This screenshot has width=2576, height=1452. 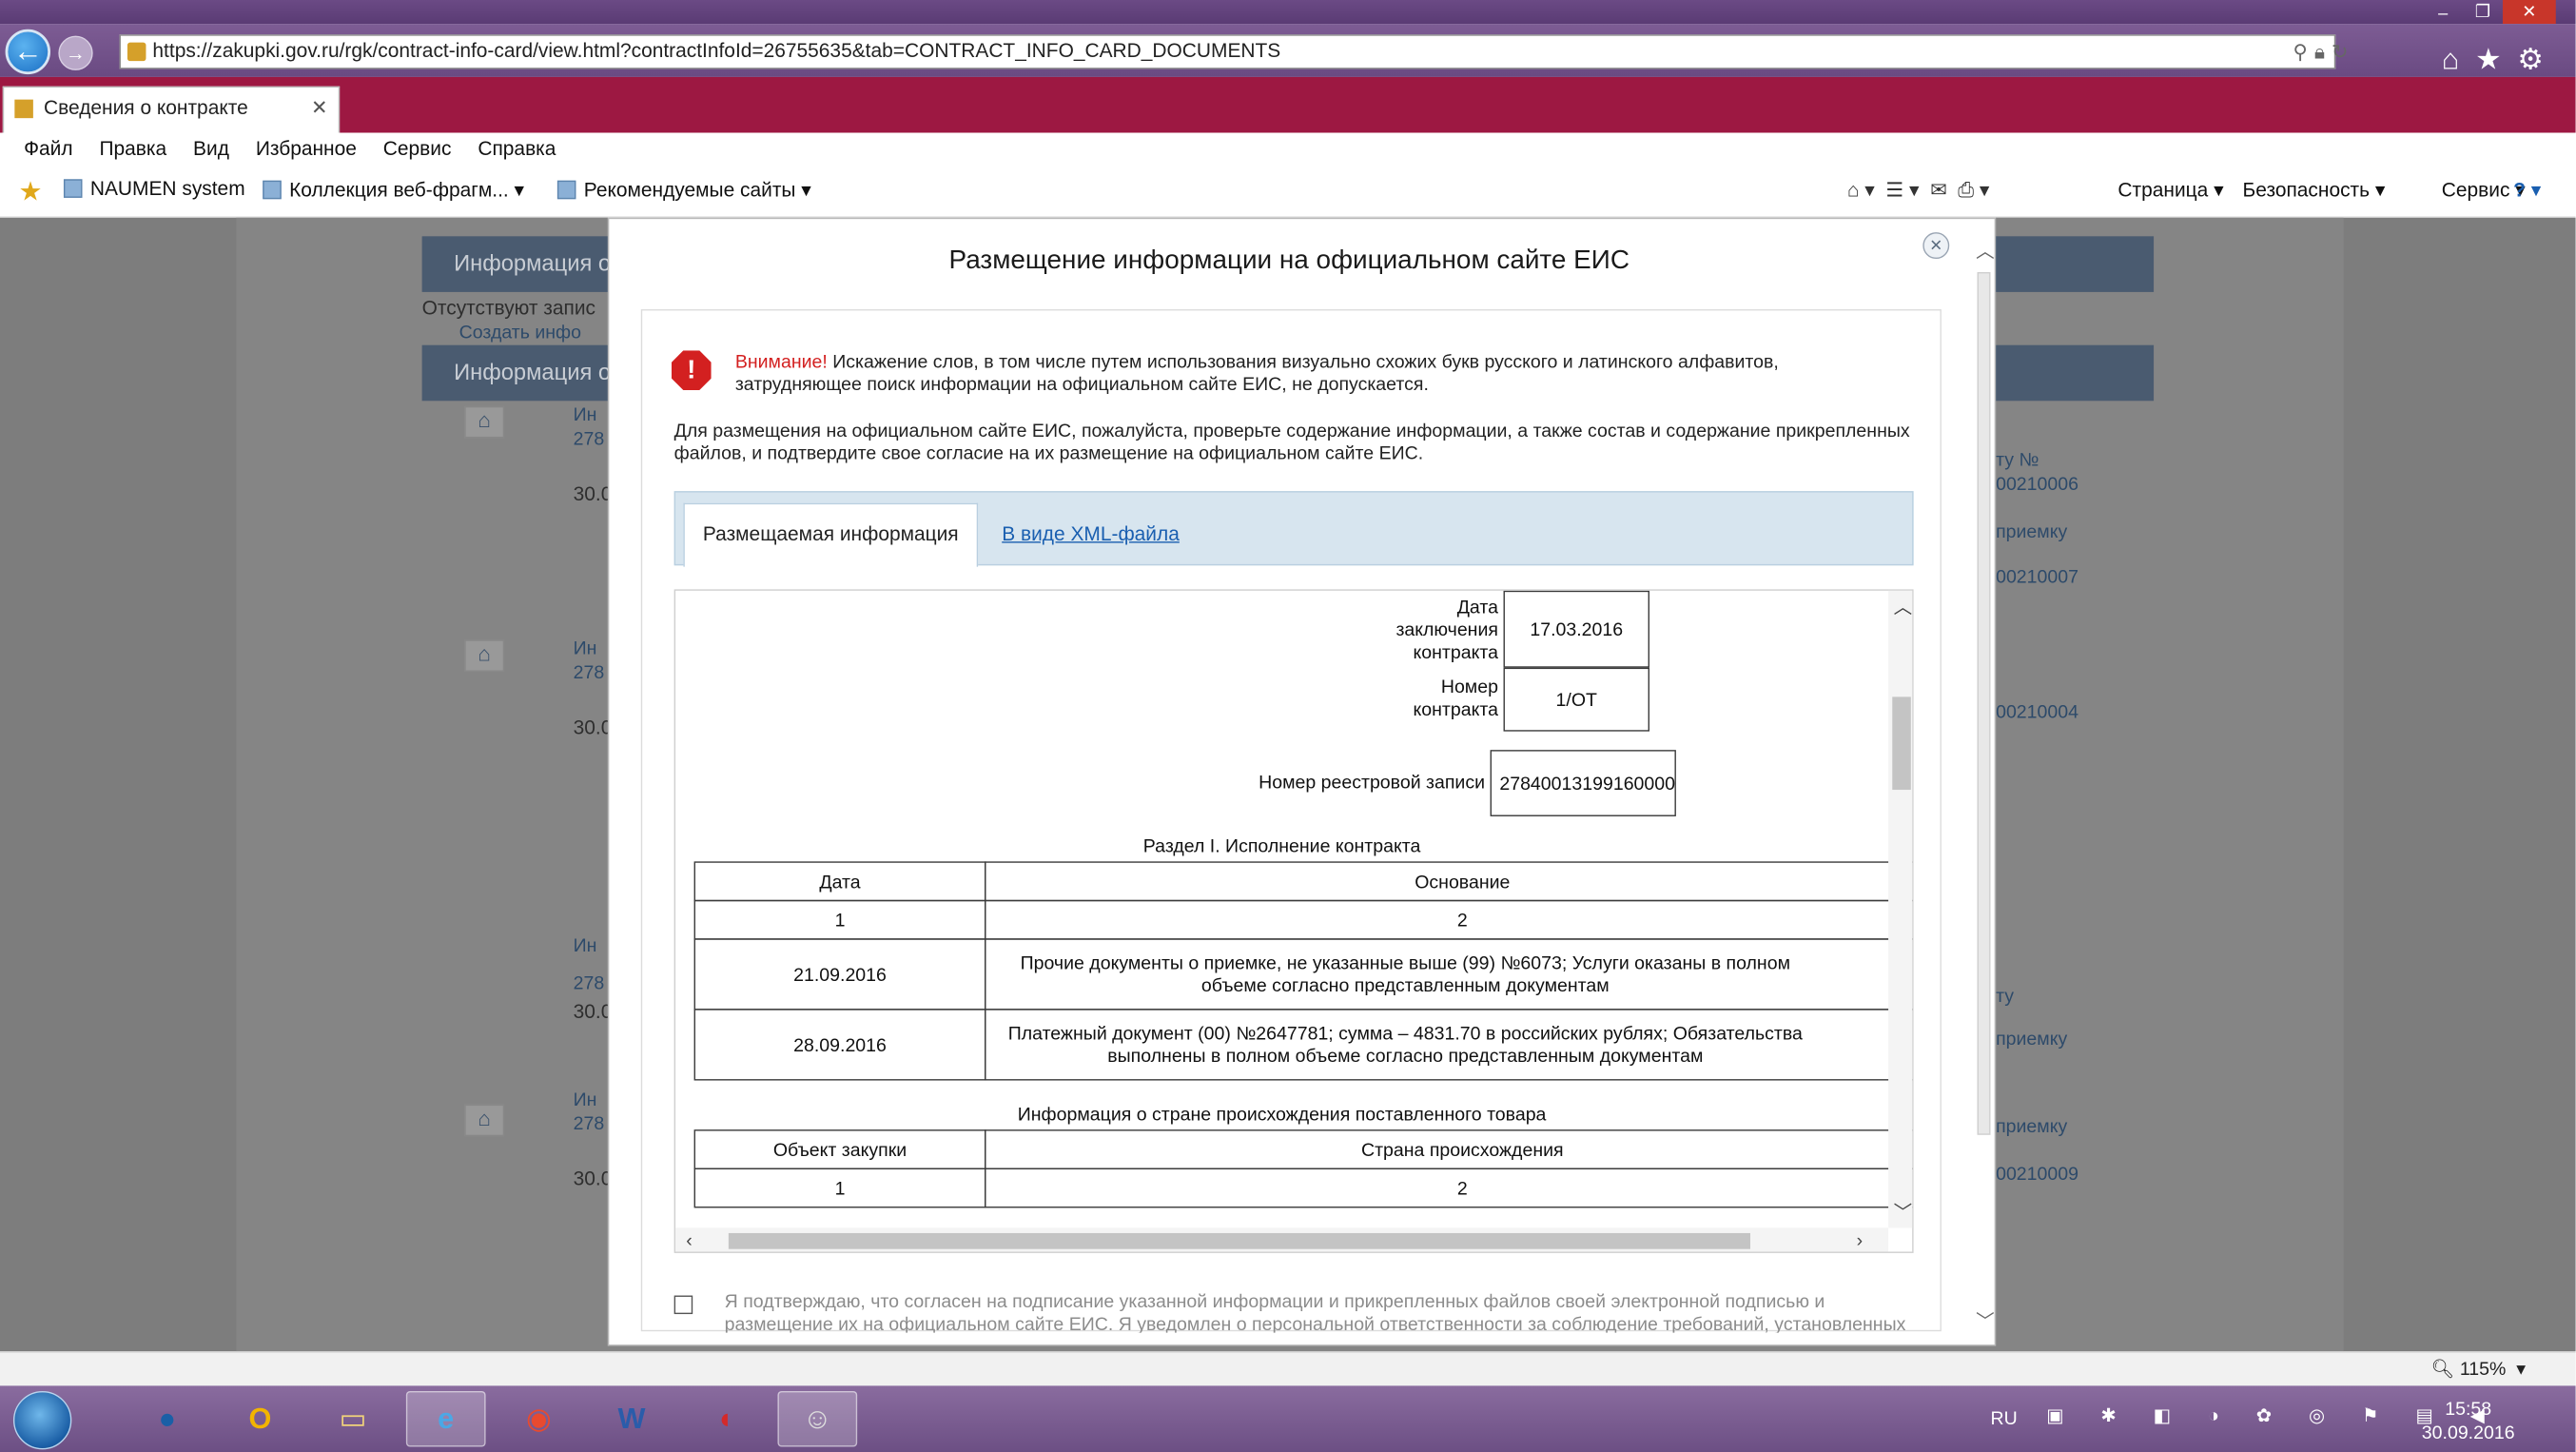 What do you see at coordinates (394, 190) in the screenshot?
I see `fav-web-slices: Коллекция веб-фрагм... ▾` at bounding box center [394, 190].